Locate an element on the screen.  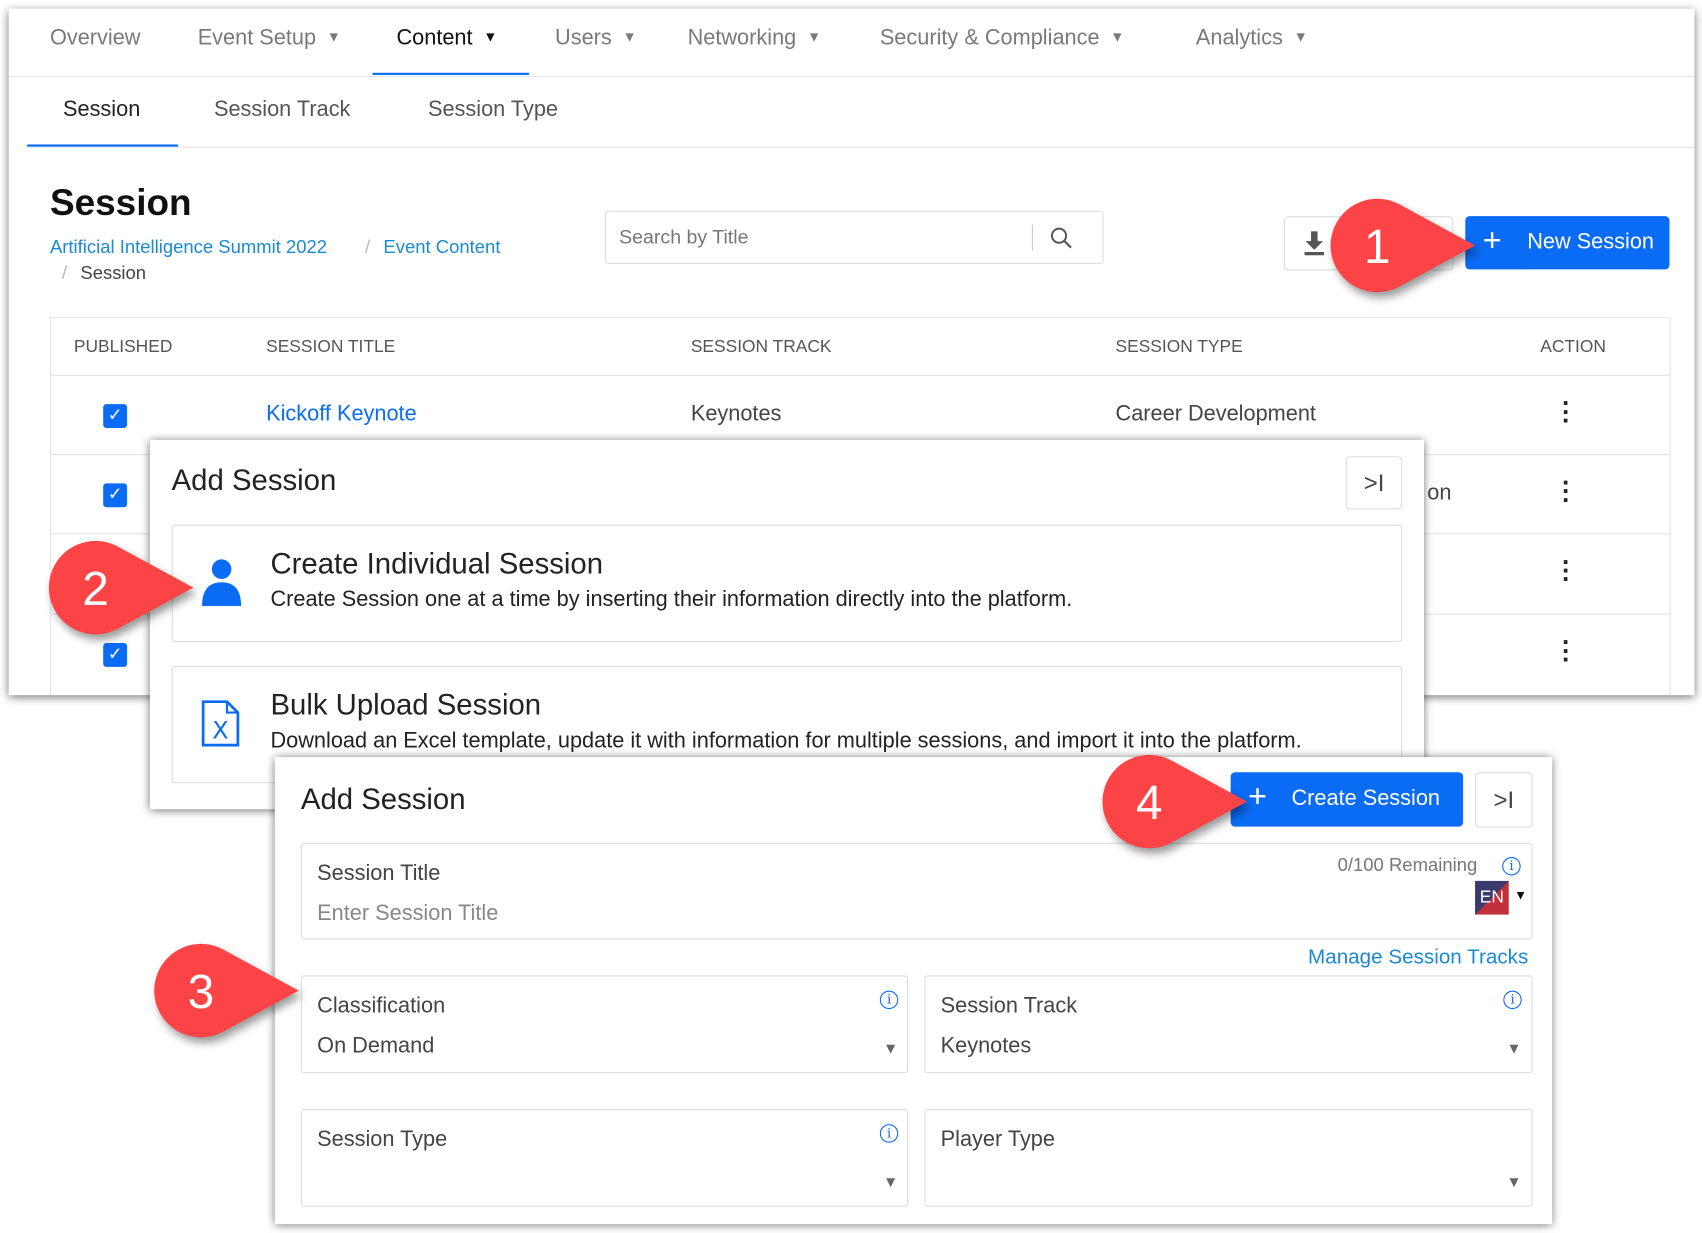
nav-label: Security & Compliance is located at coordinates (989, 38).